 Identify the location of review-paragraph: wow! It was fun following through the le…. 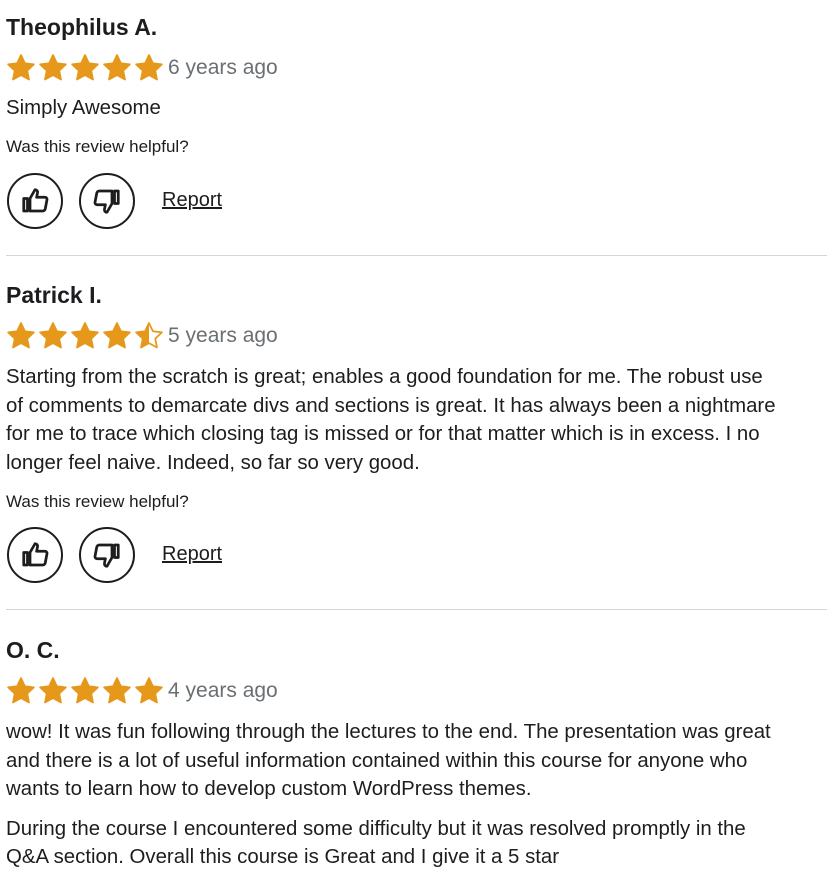
(416, 761).